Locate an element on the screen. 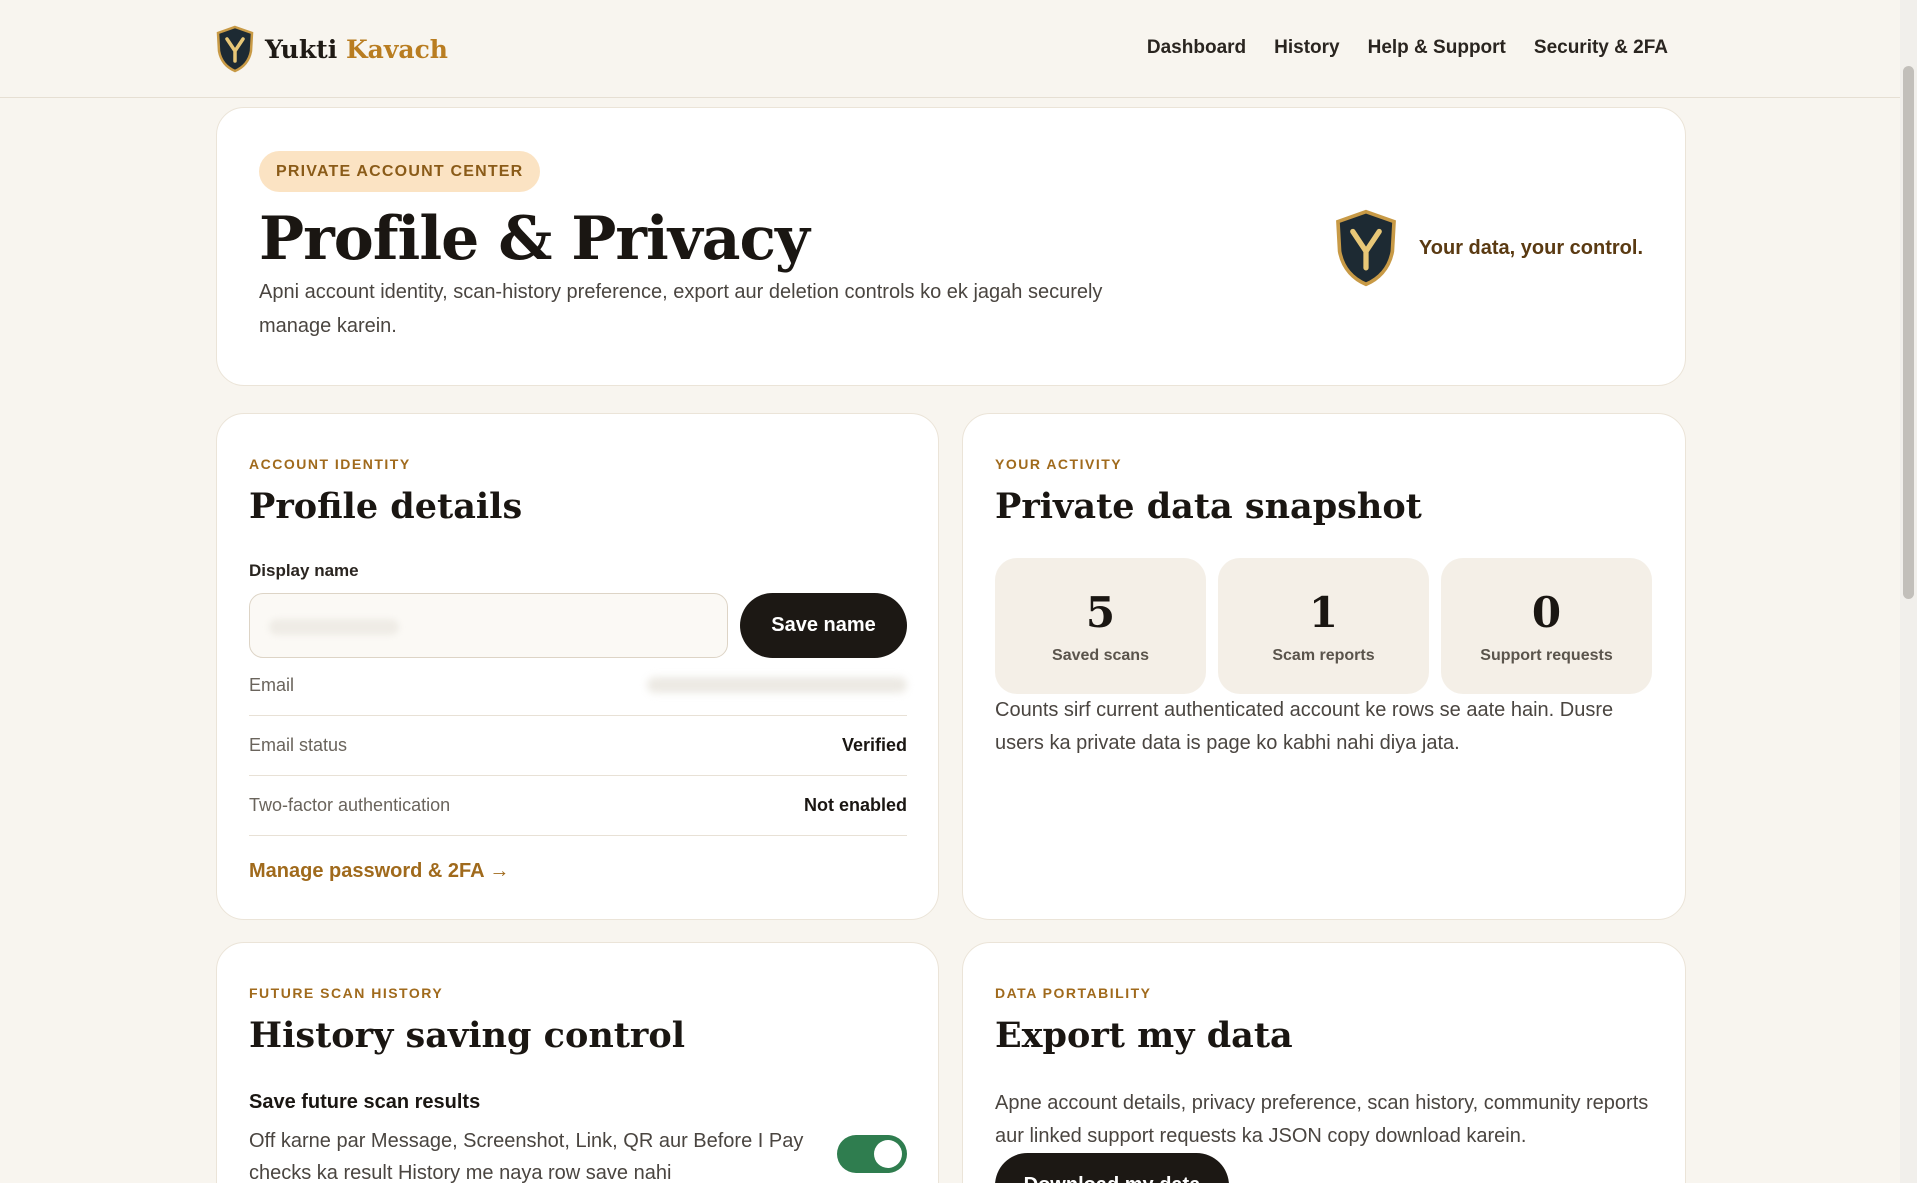 The height and width of the screenshot is (1183, 1917). history-eyebrow: FUTURE SCAN HISTORY is located at coordinates (346, 993).